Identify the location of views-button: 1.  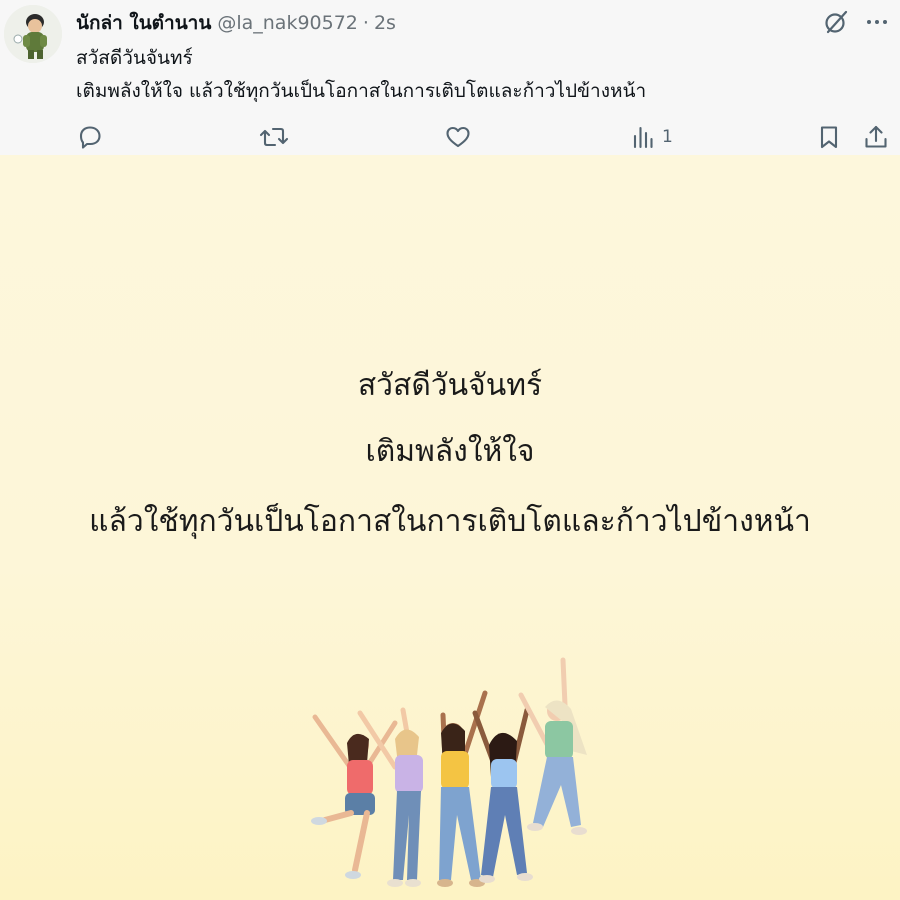
(651, 137).